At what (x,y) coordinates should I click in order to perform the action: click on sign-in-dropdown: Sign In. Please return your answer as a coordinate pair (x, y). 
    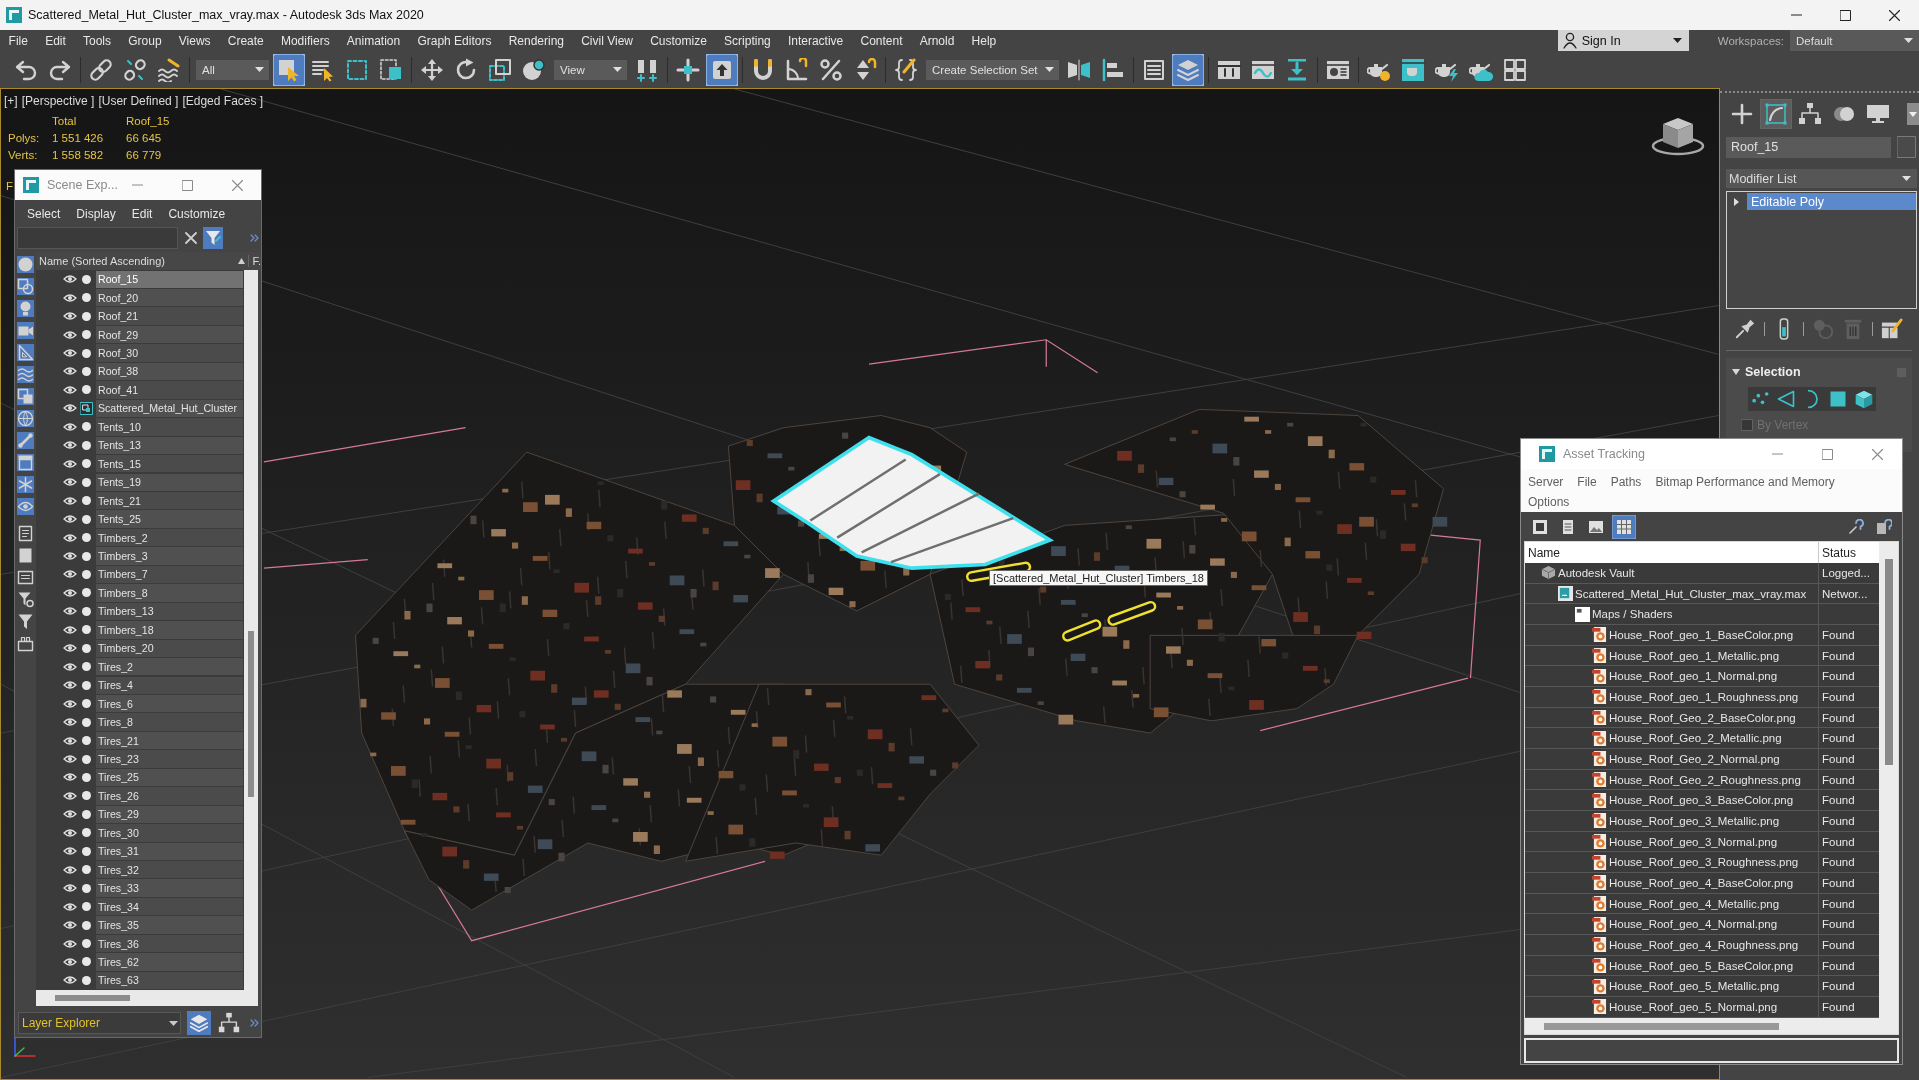
    Looking at the image, I should click on (1623, 40).